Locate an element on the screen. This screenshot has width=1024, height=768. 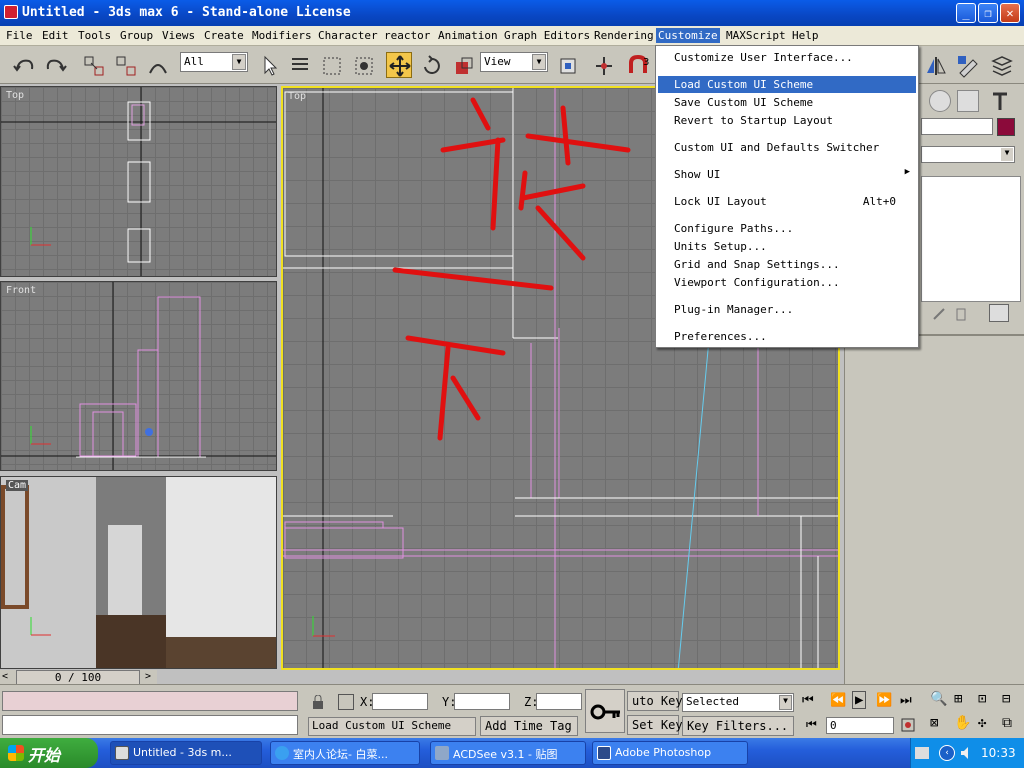
menu-group: Group is located at coordinates (136, 35).